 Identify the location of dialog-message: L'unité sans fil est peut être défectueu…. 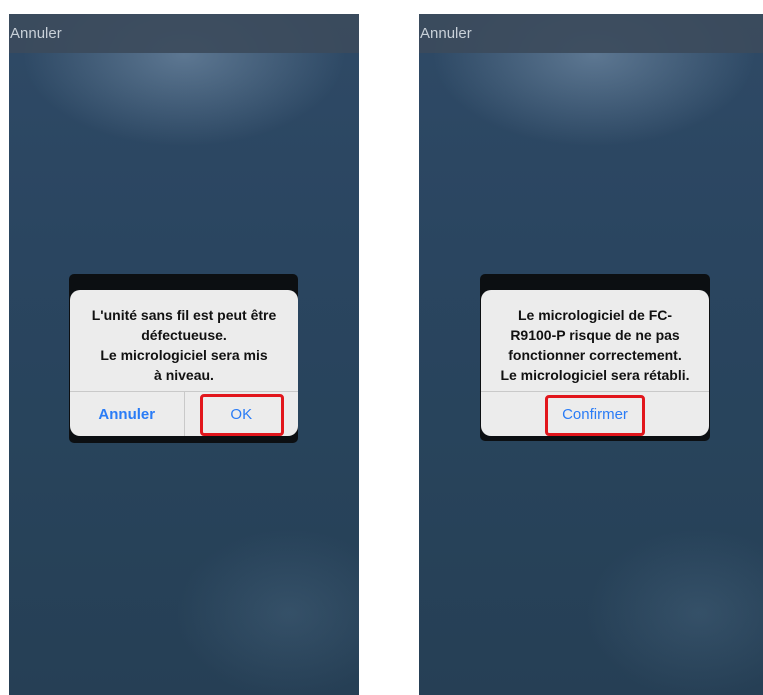
(184, 345).